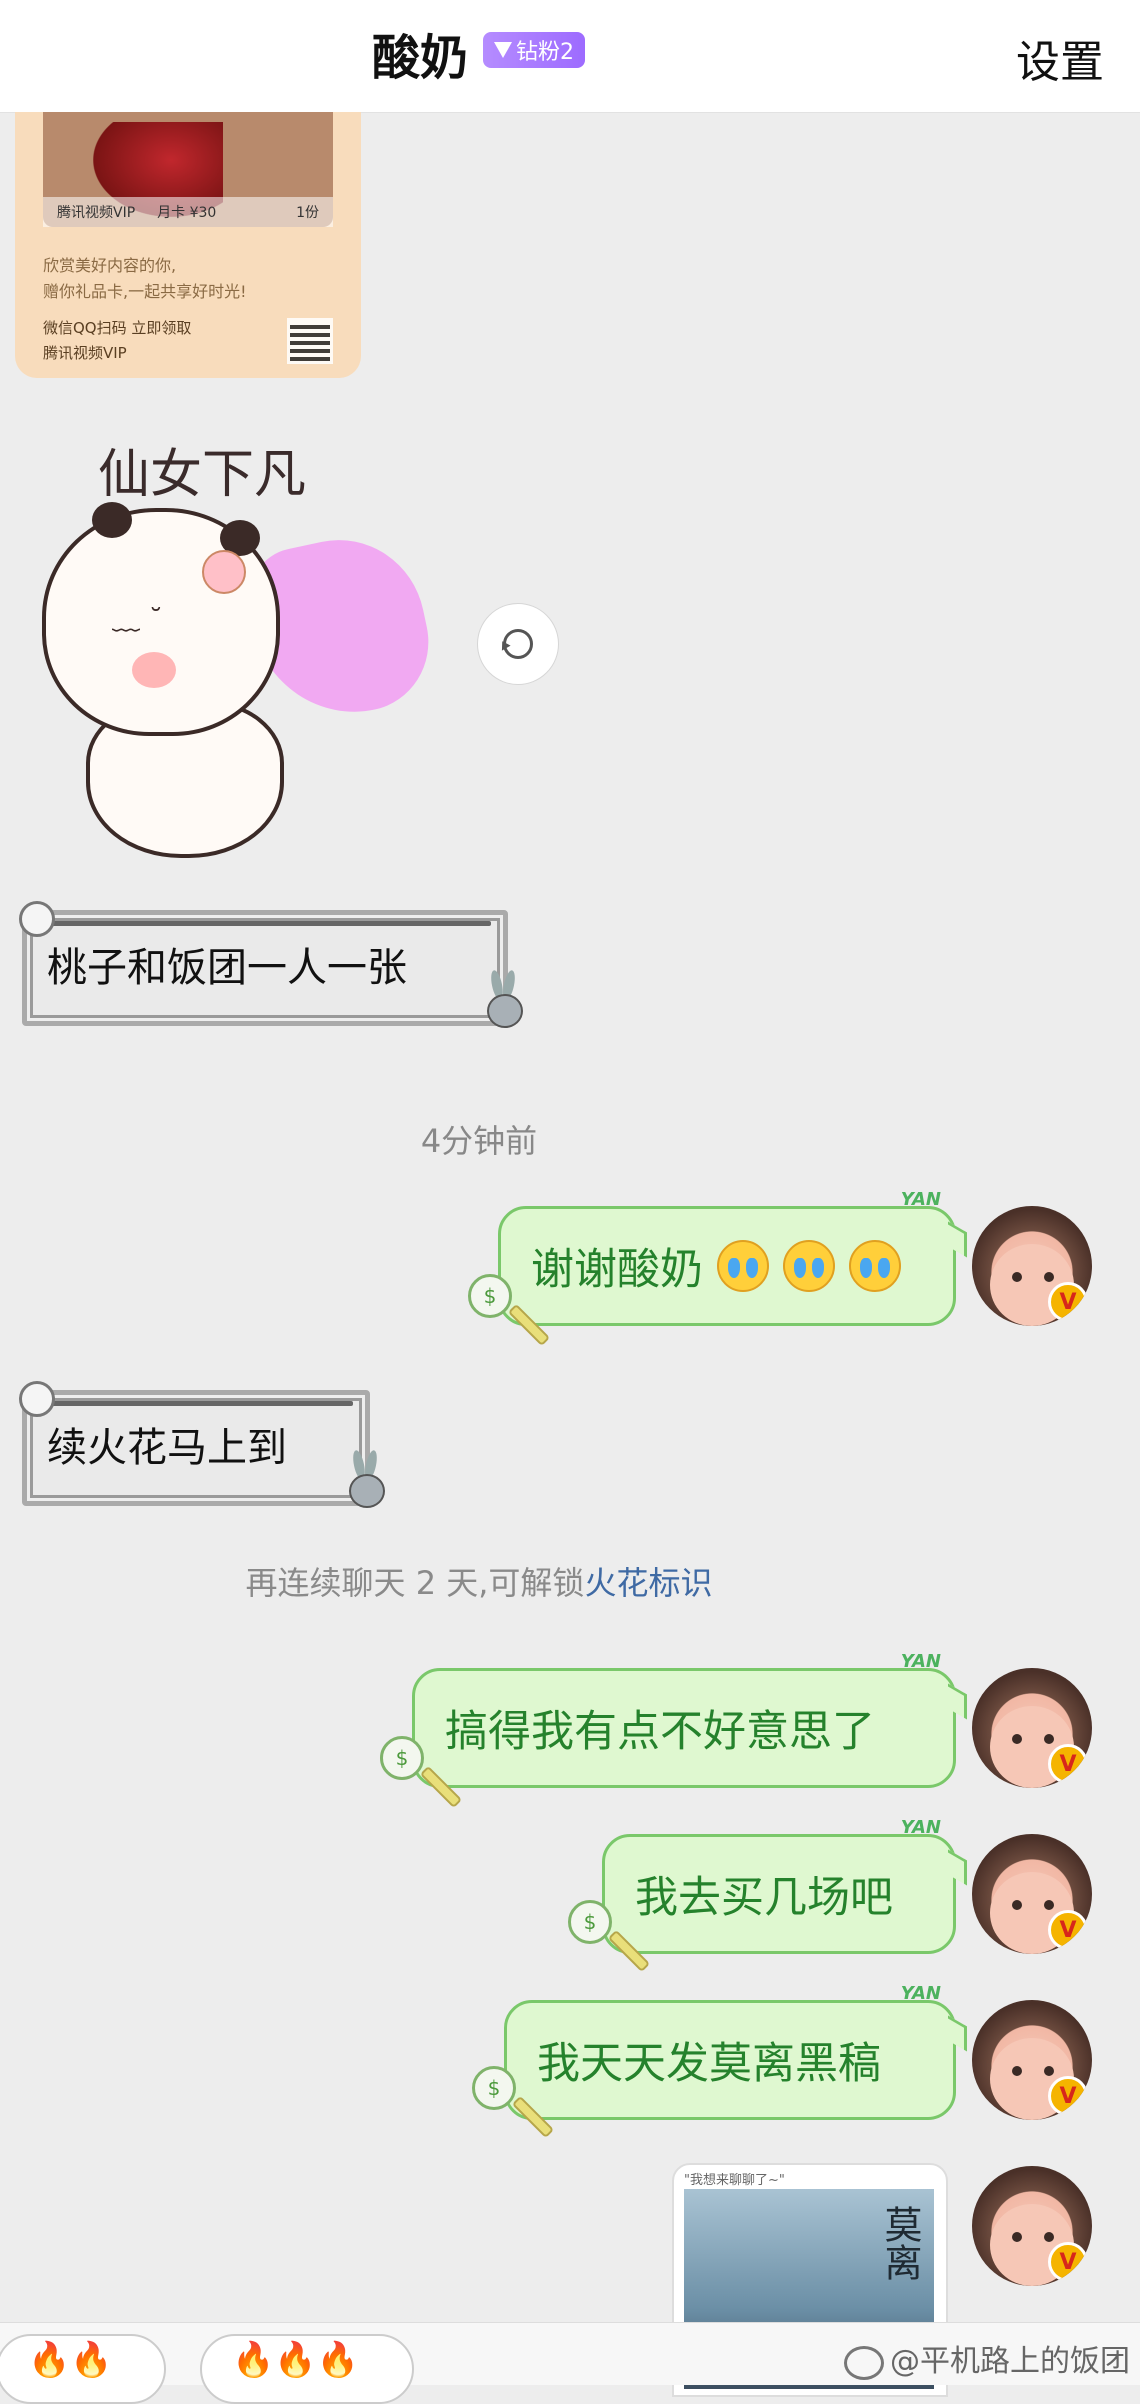 The height and width of the screenshot is (2404, 1140). Describe the element at coordinates (648, 1583) in the screenshot. I see `spark-badge-link: 火花标识` at that location.